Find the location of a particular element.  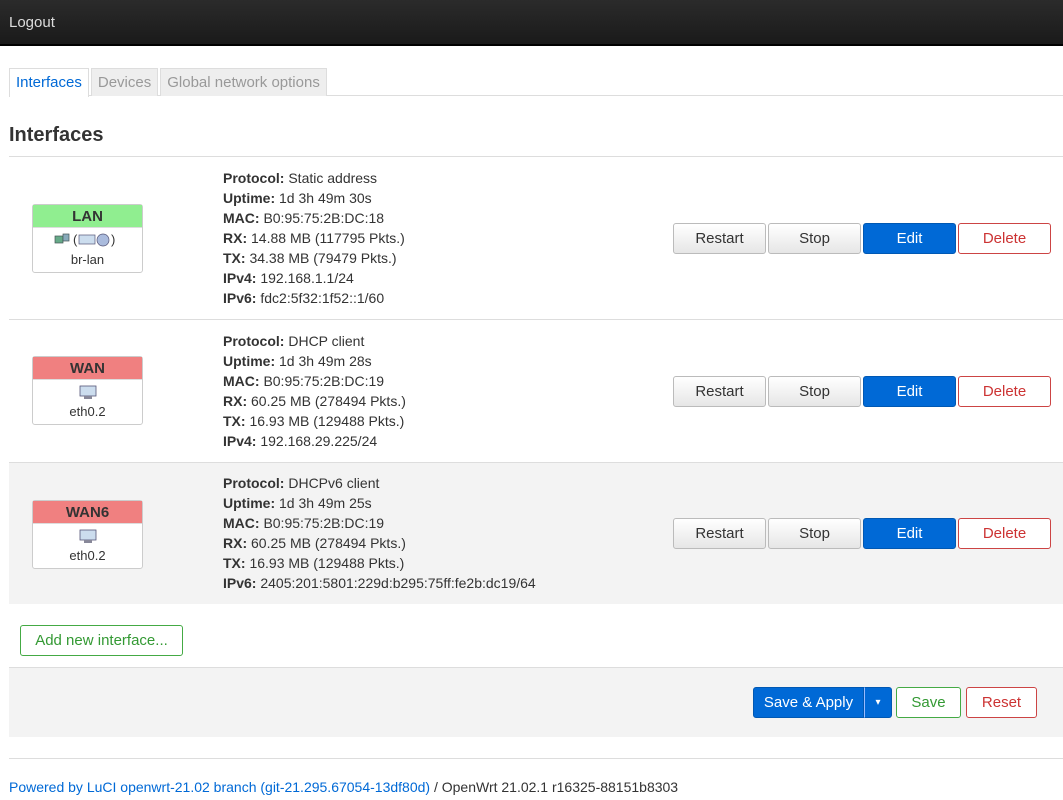

protocol-value: DHCP client is located at coordinates (326, 341).